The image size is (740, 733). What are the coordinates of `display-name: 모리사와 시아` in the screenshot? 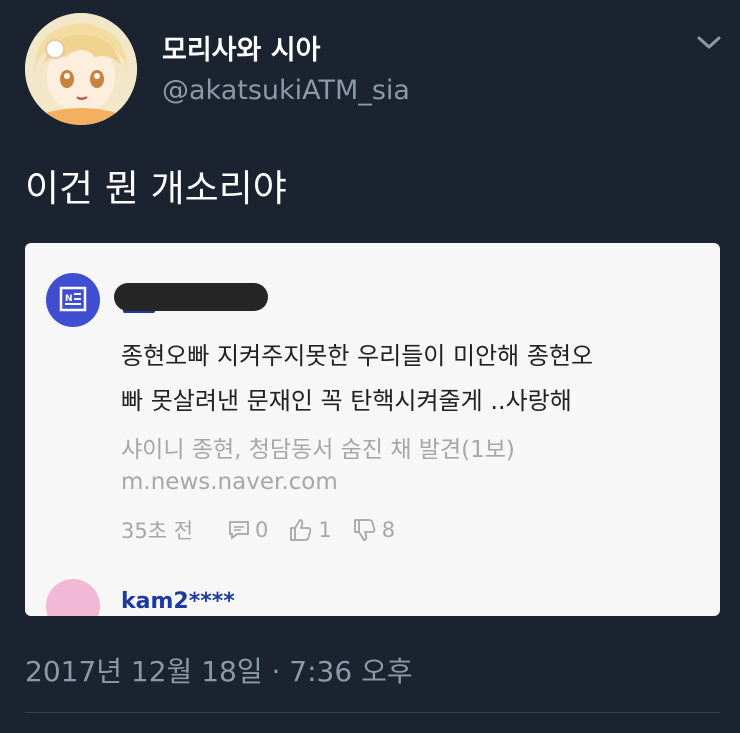 It's located at (241, 47).